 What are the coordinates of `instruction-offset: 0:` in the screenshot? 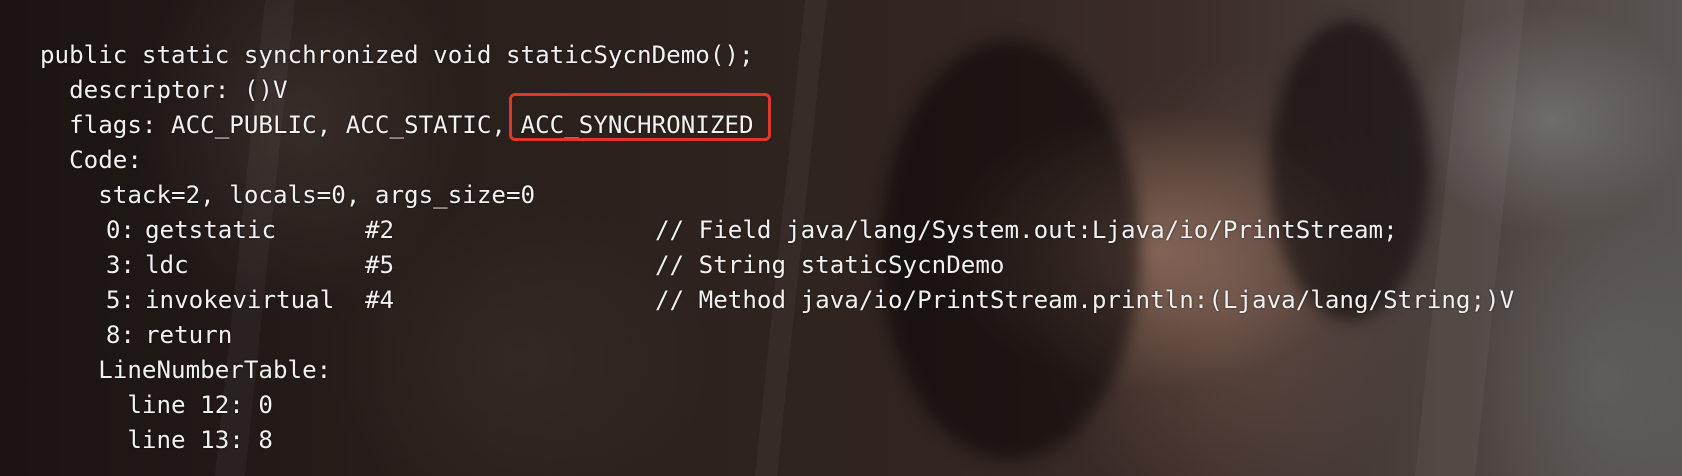 It's located at (120, 230).